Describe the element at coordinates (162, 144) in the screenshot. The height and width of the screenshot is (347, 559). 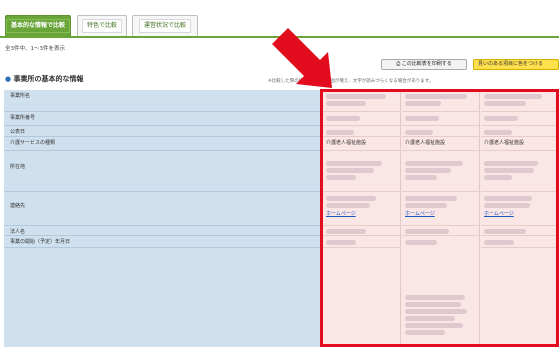
I see `row-label-service-type: 介護サービスの種類` at that location.